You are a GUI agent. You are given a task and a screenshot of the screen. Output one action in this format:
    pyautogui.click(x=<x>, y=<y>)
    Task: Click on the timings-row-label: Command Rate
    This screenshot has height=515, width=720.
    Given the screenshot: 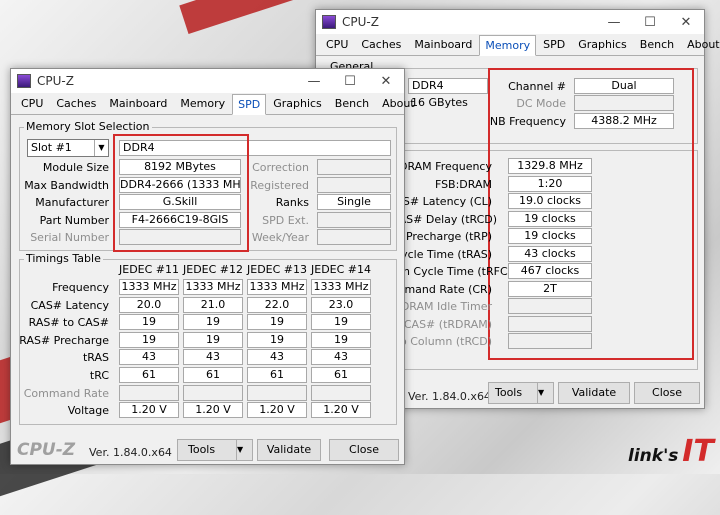 What is the action you would take?
    pyautogui.click(x=66, y=393)
    